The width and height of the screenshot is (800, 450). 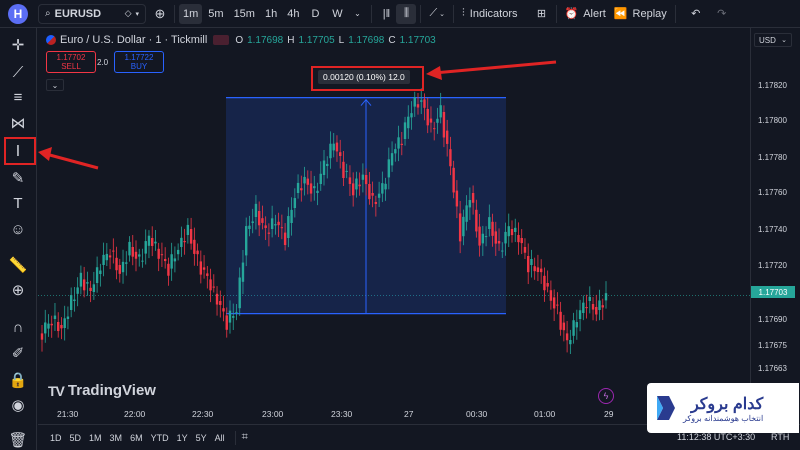 What do you see at coordinates (477, 414) in the screenshot?
I see `time-tick: 00:30` at bounding box center [477, 414].